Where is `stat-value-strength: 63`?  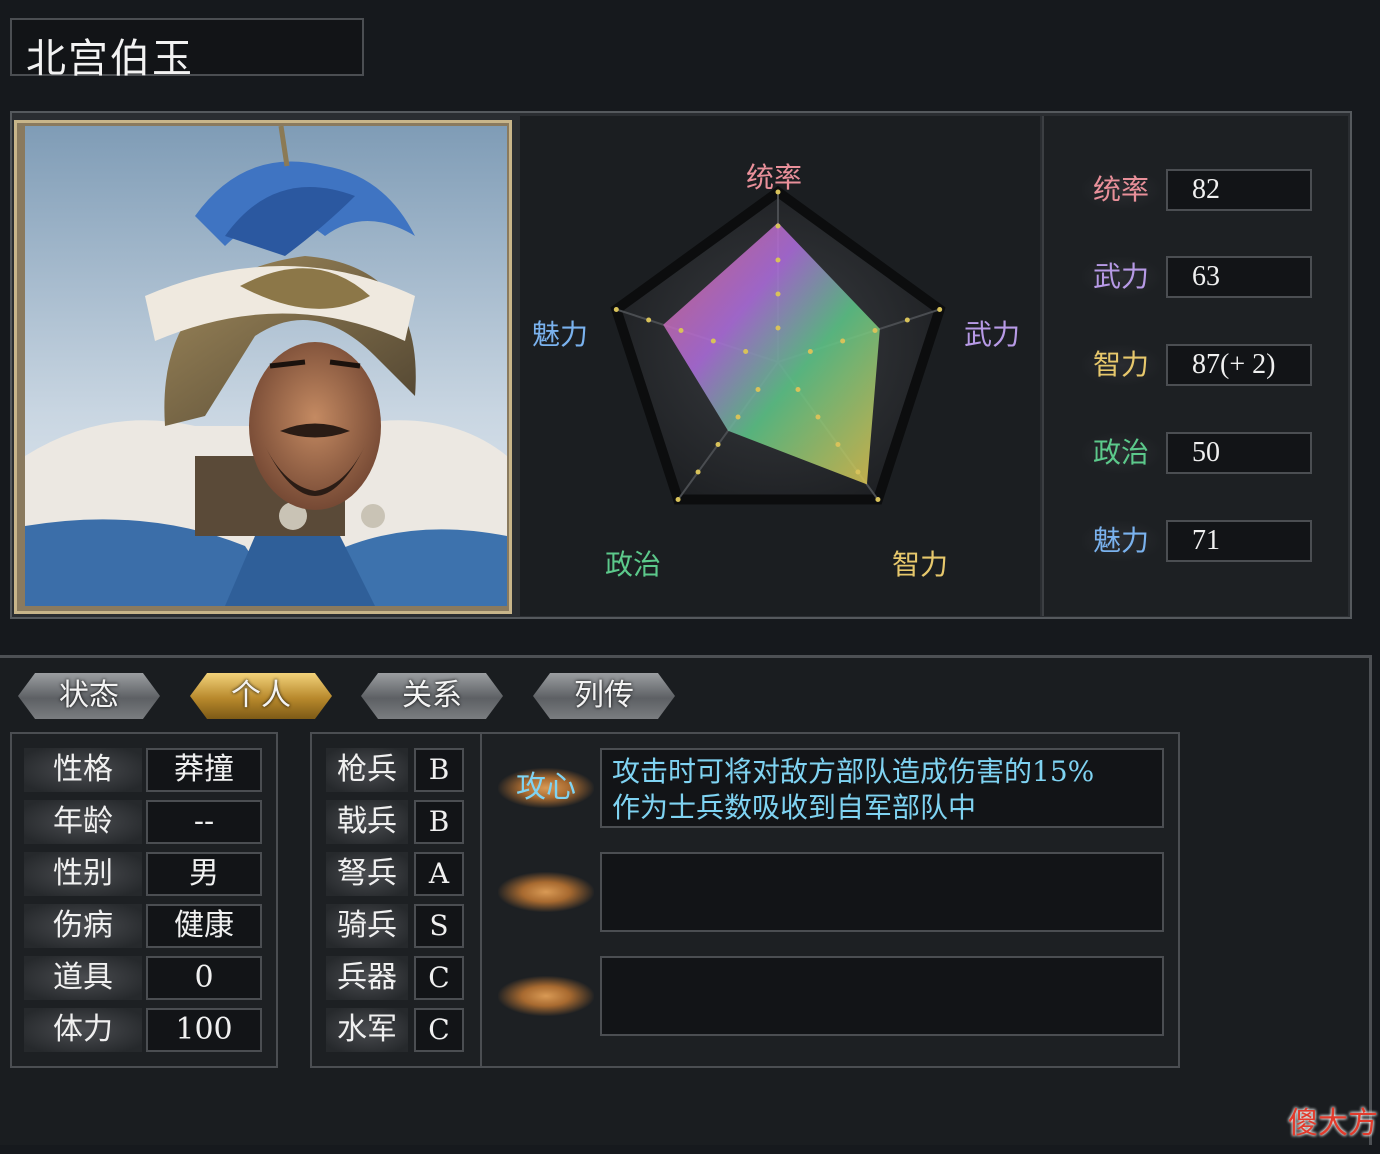 stat-value-strength: 63 is located at coordinates (1239, 277).